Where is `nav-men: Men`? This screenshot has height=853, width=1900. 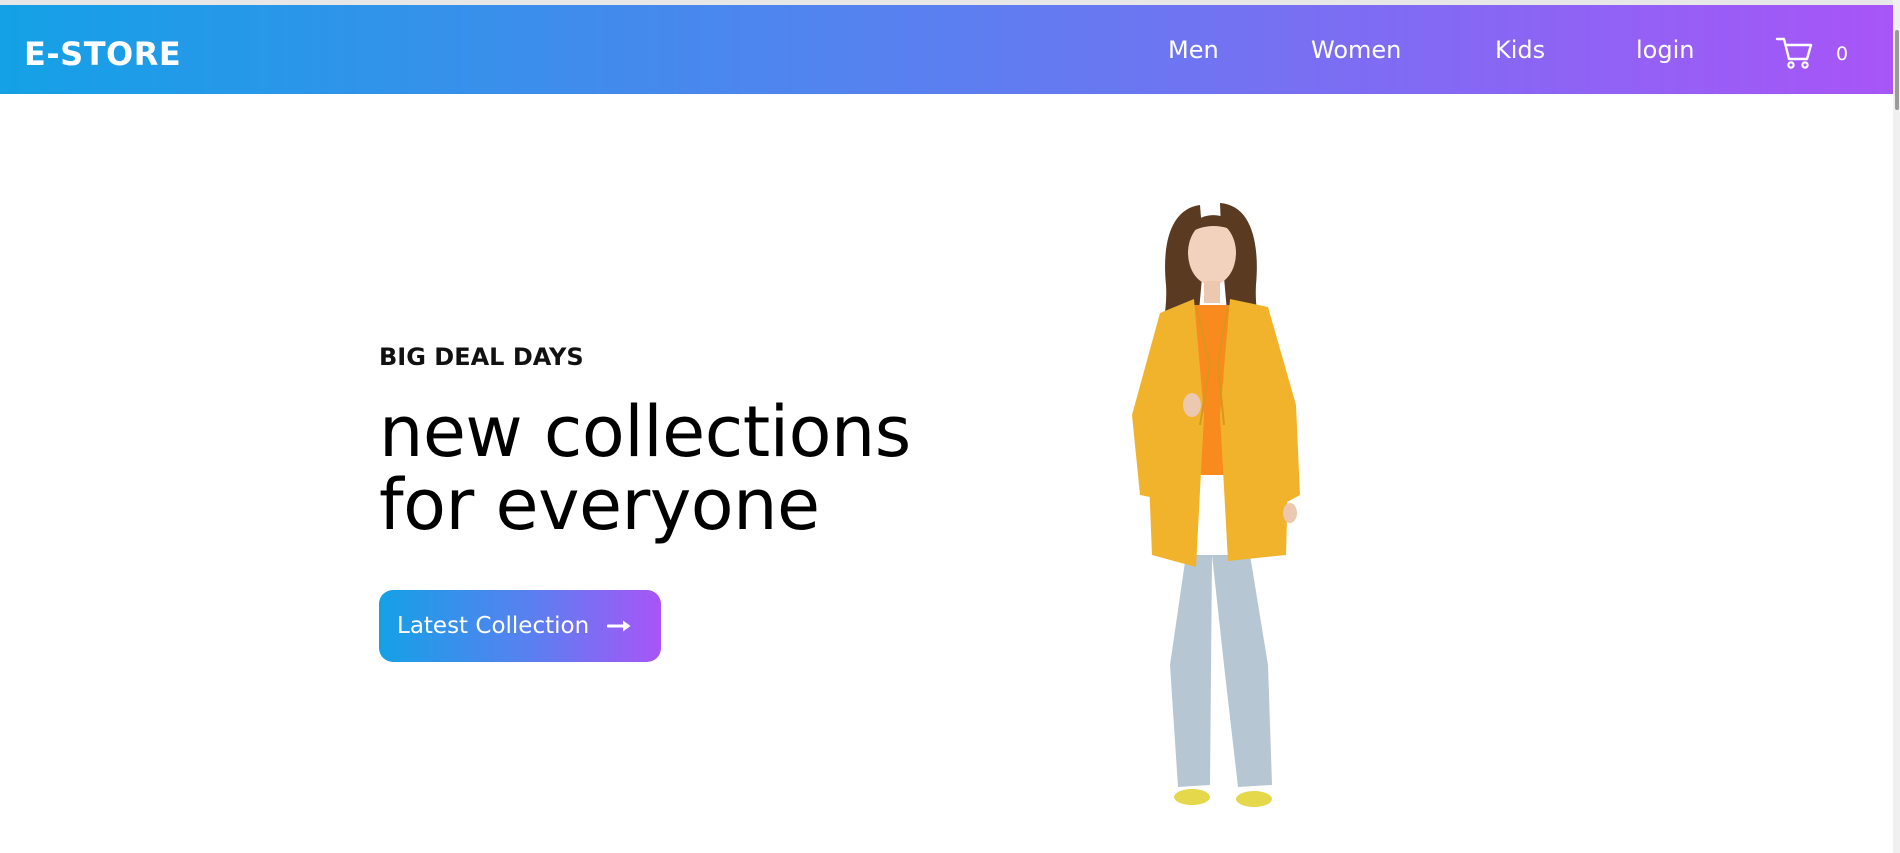
nav-men: Men is located at coordinates (1193, 50).